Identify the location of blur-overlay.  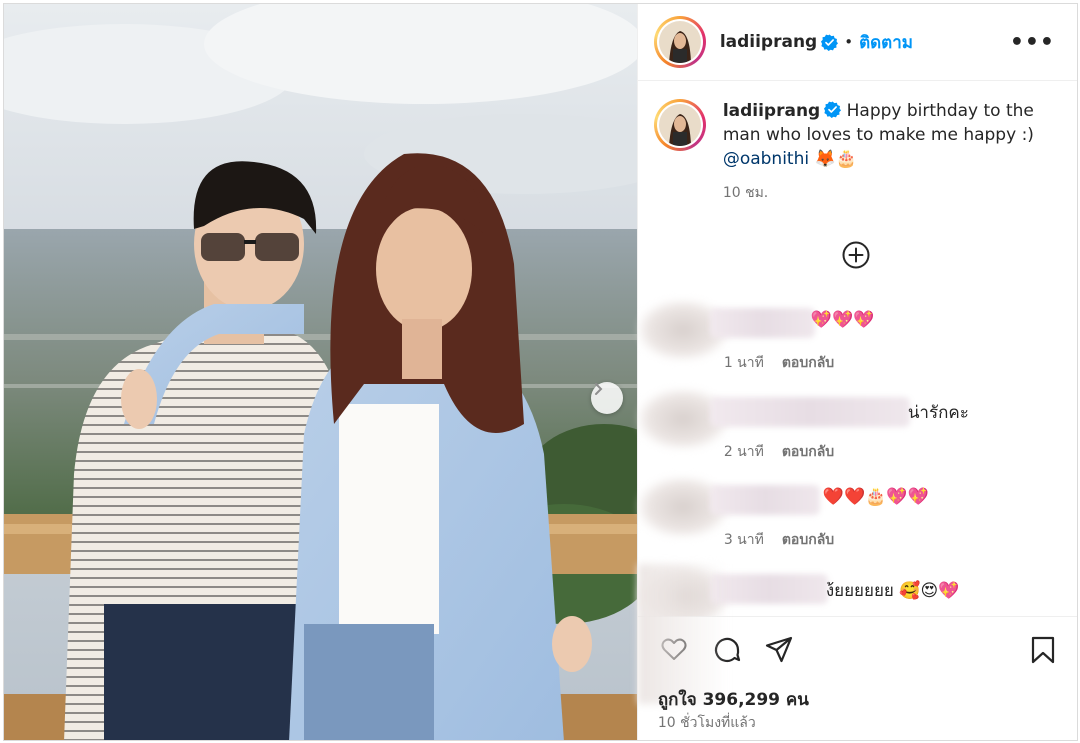
(682, 634).